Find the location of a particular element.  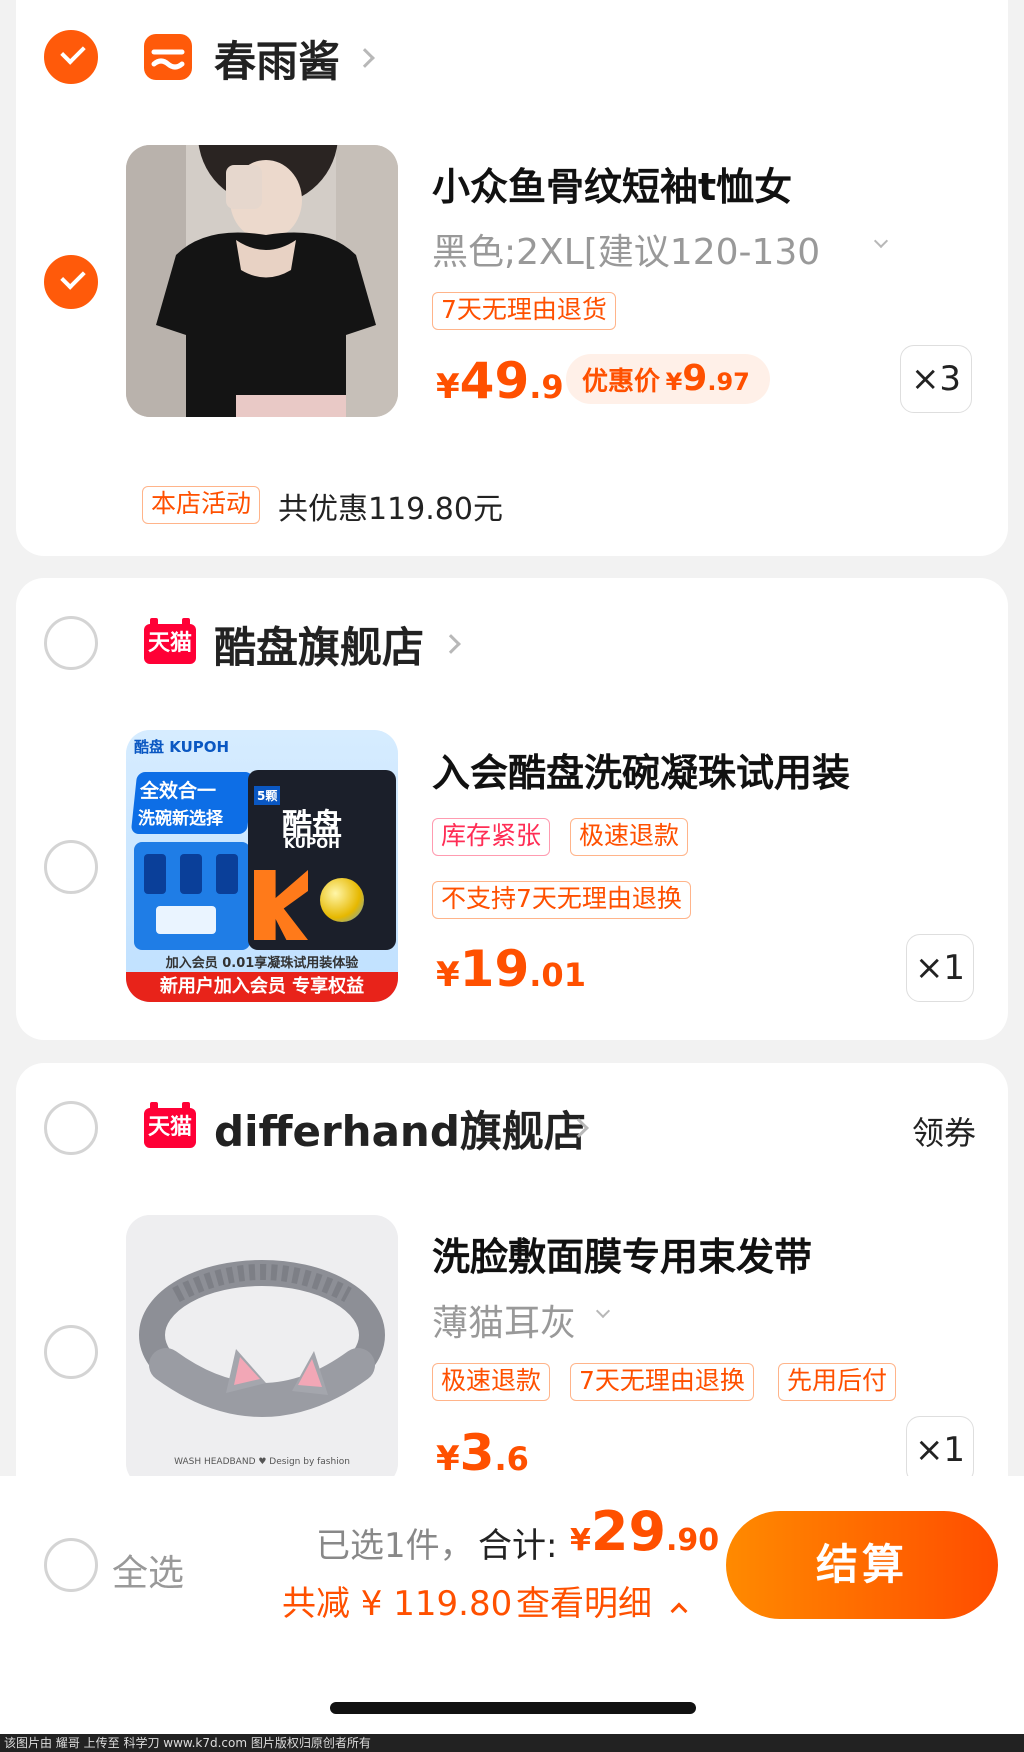

store-logo-icon is located at coordinates (168, 57).